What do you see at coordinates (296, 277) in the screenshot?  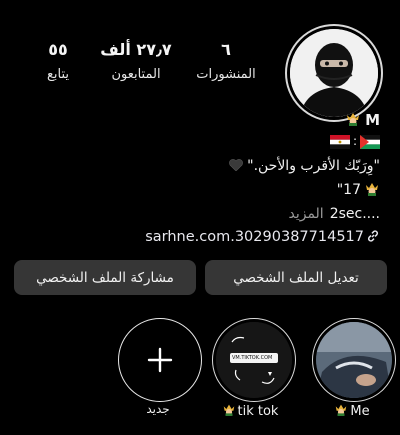 I see `edit-profile-button: تعديل الملف الشخصي` at bounding box center [296, 277].